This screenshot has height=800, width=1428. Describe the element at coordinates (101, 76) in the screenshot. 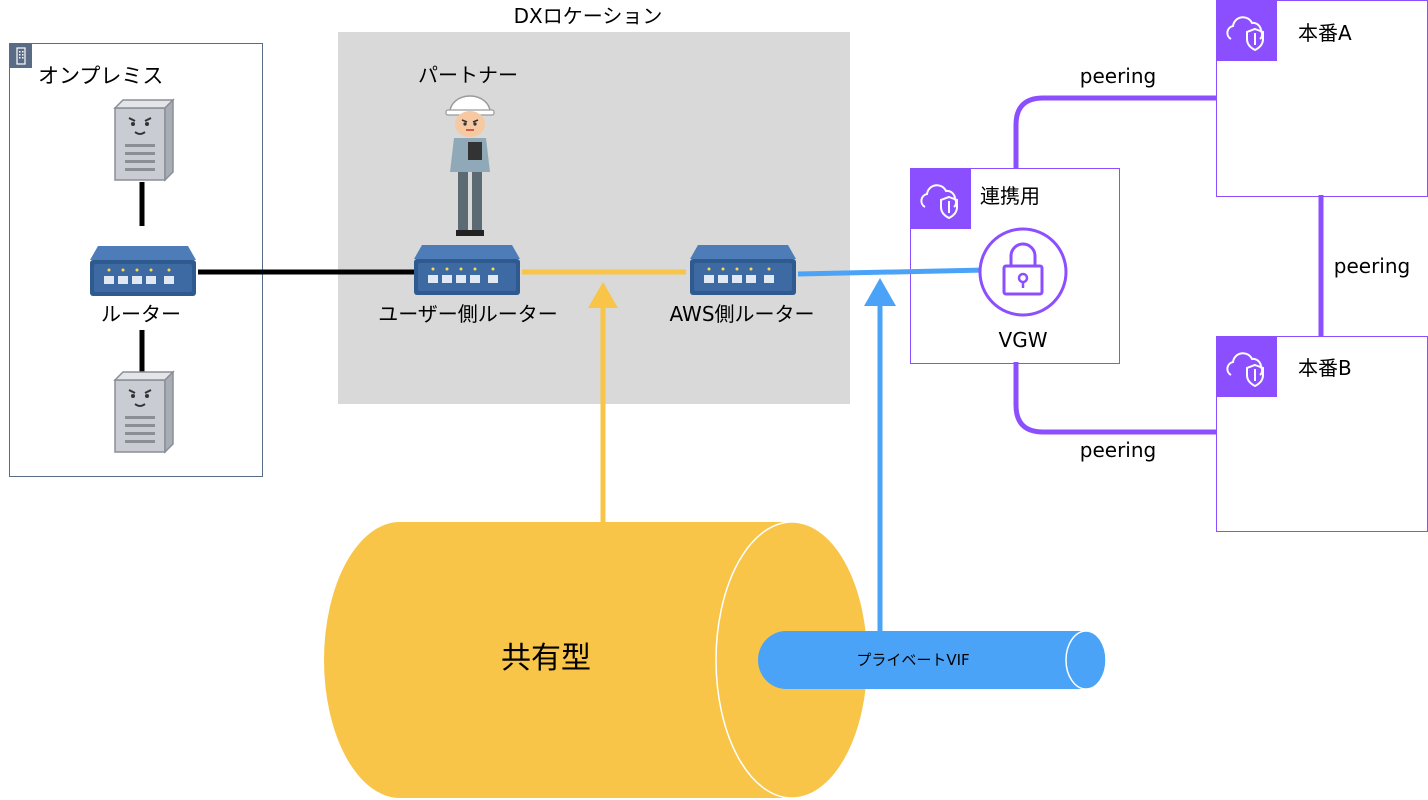

I see `onprem-title: オンプレミス` at that location.